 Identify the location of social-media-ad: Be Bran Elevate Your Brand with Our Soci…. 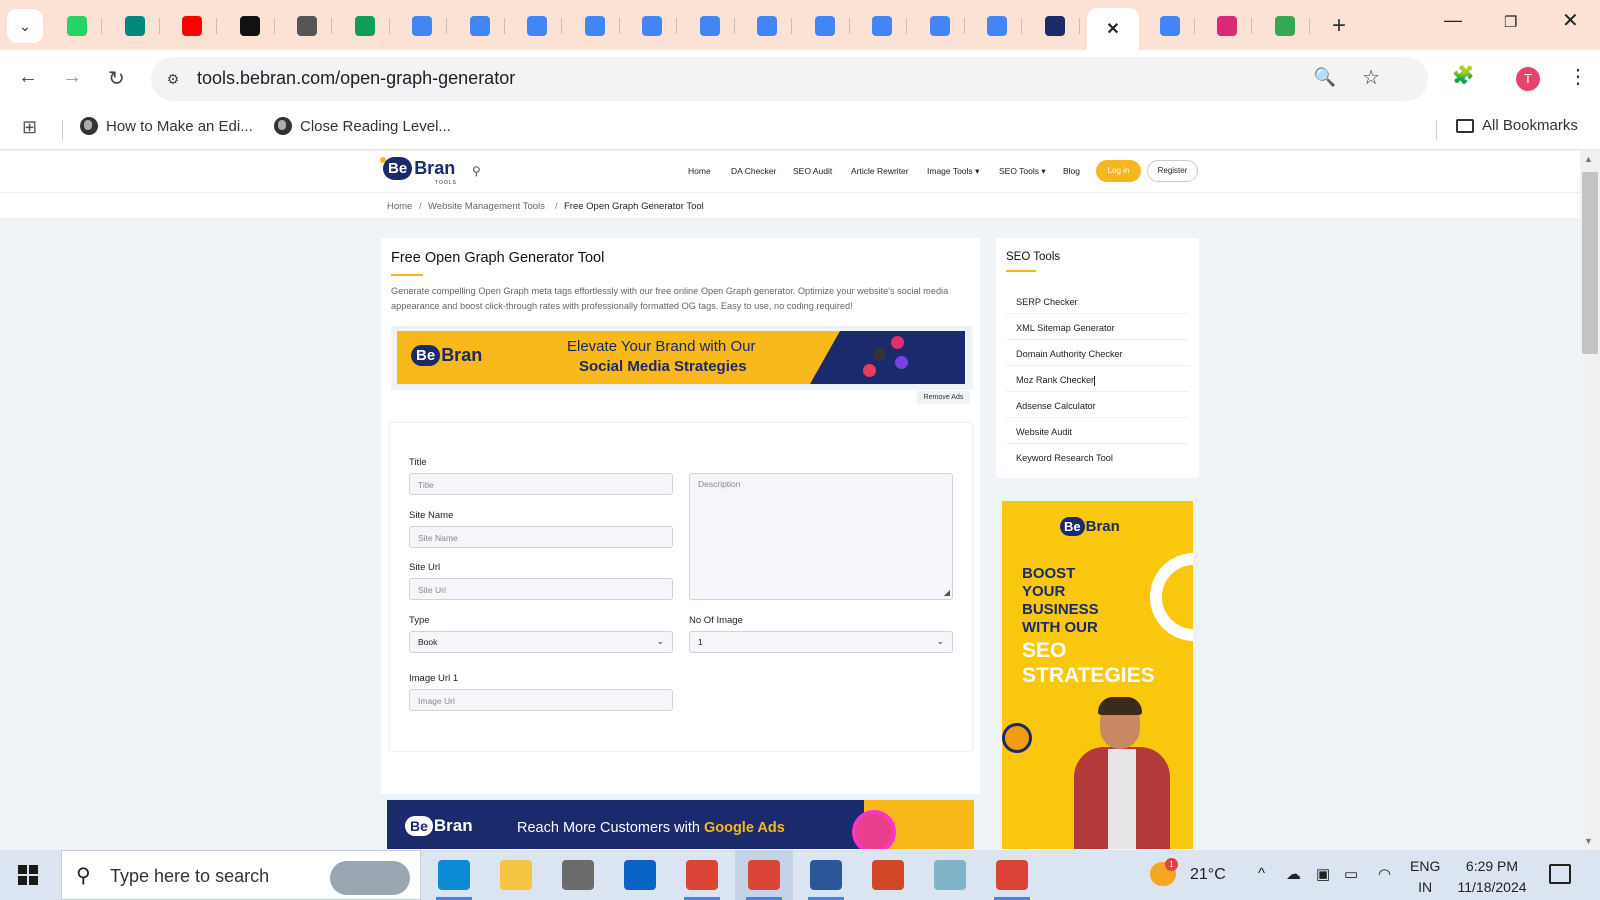
(681, 357).